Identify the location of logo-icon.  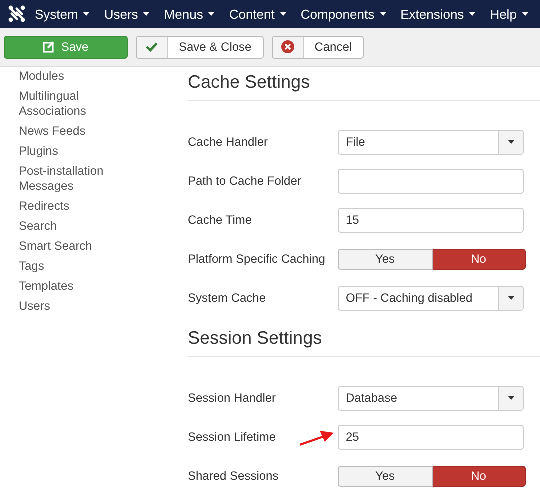
(17, 14).